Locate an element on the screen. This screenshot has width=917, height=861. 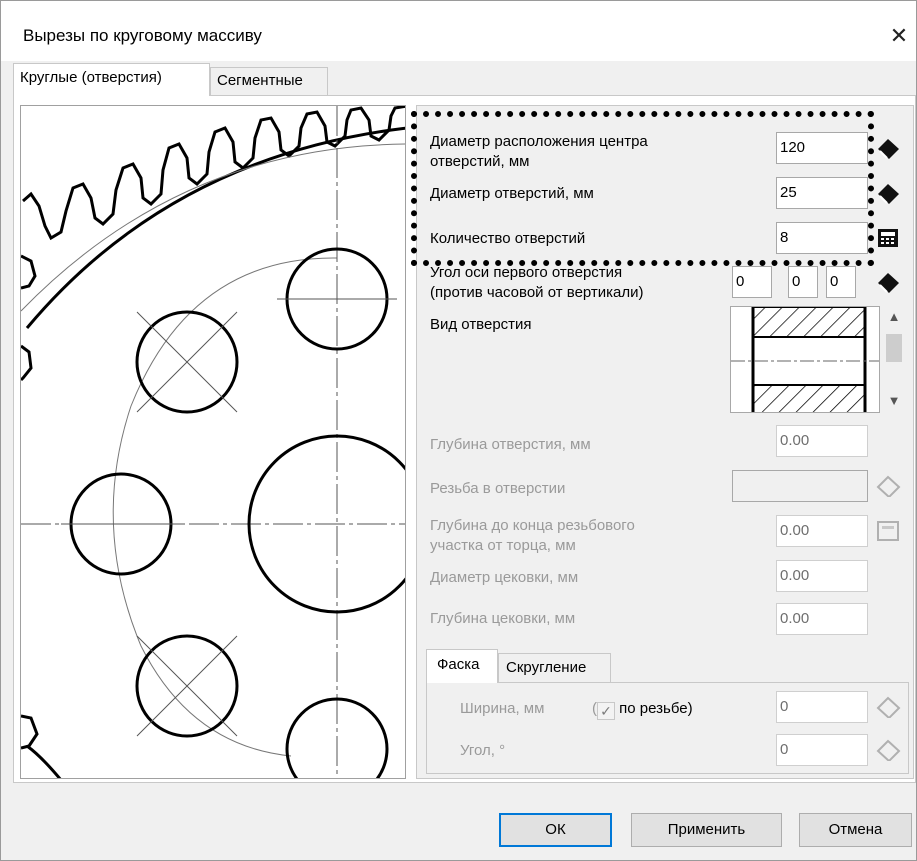
chamfer-angle-input: 0 is located at coordinates (822, 750).